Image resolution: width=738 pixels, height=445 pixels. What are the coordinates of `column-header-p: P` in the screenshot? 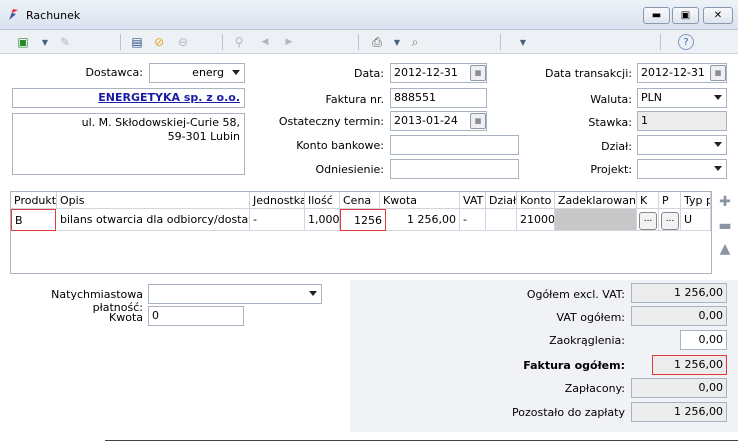 It's located at (670, 200).